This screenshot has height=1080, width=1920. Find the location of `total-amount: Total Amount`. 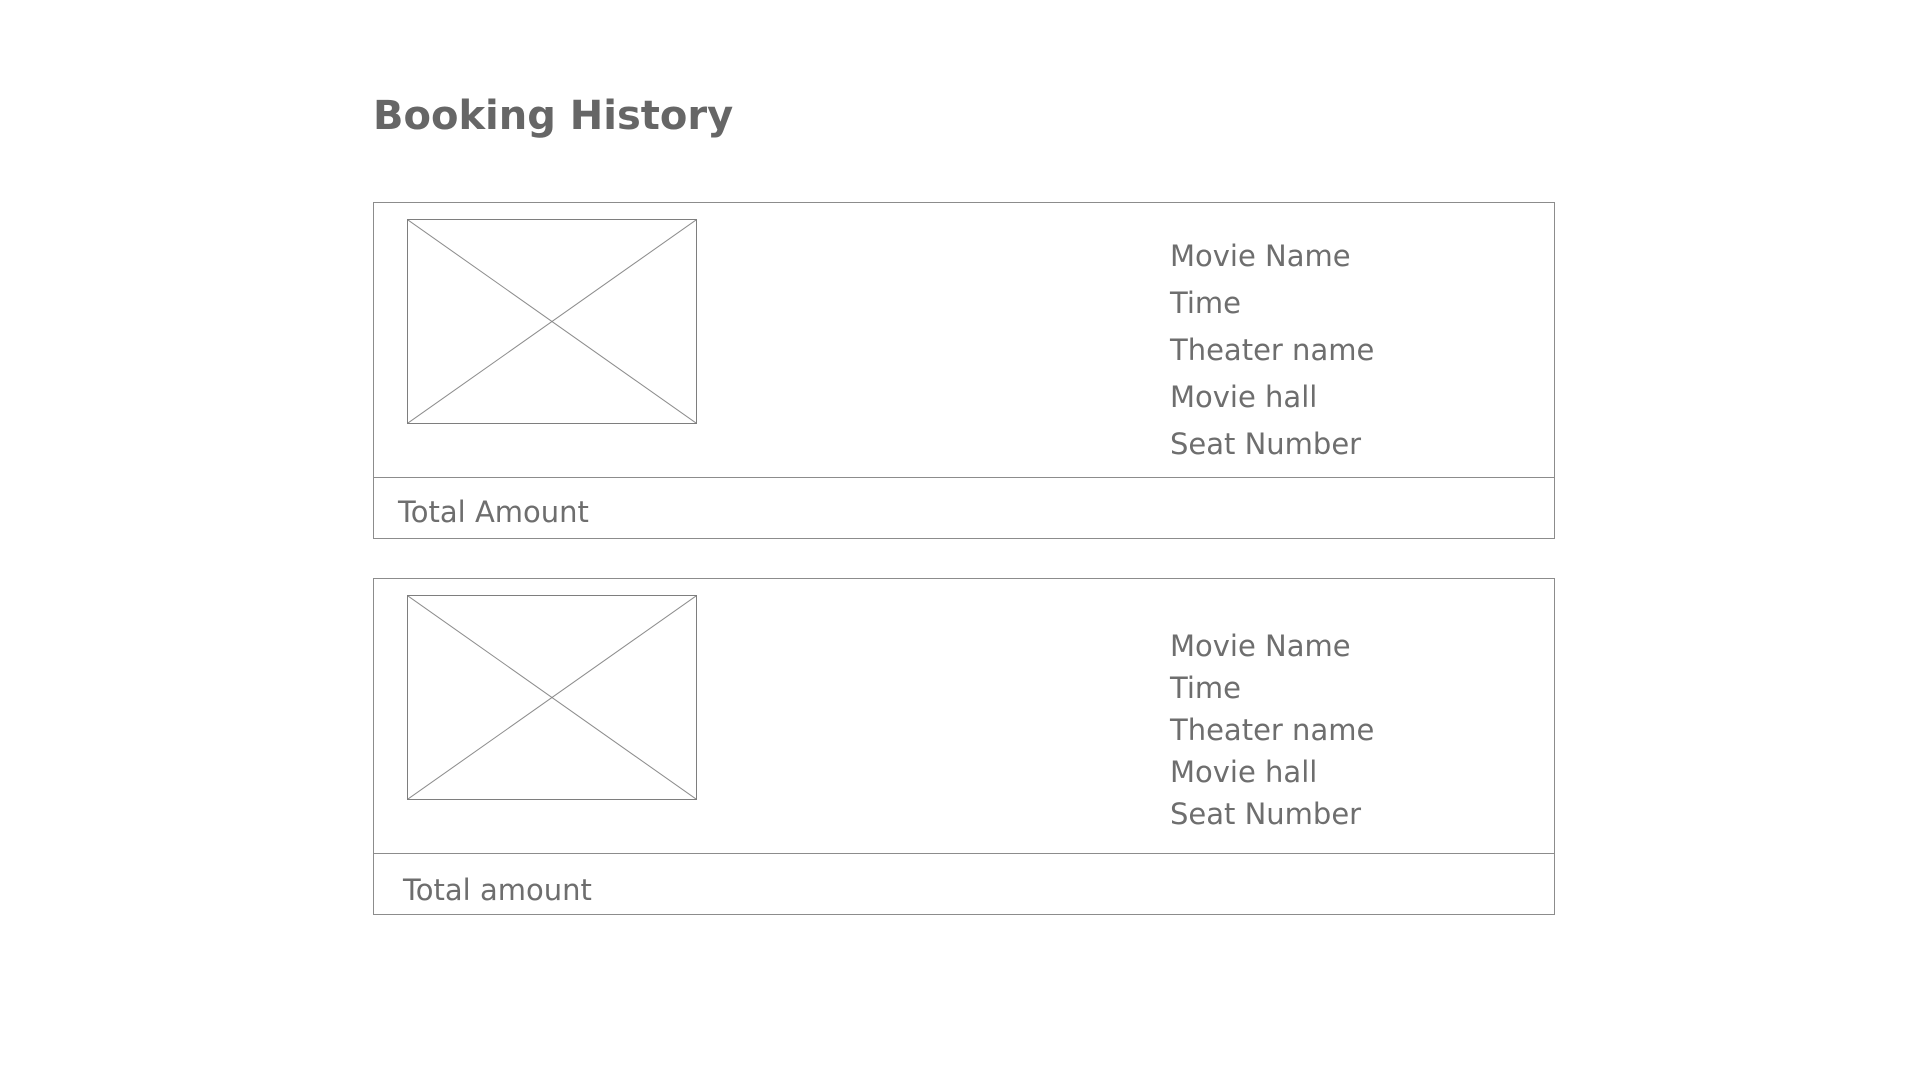

total-amount: Total Amount is located at coordinates (493, 512).